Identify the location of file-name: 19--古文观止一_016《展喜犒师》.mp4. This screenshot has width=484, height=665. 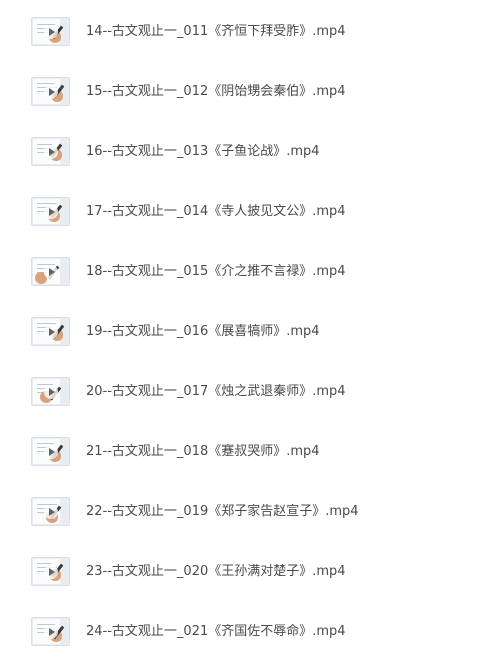
(281, 332).